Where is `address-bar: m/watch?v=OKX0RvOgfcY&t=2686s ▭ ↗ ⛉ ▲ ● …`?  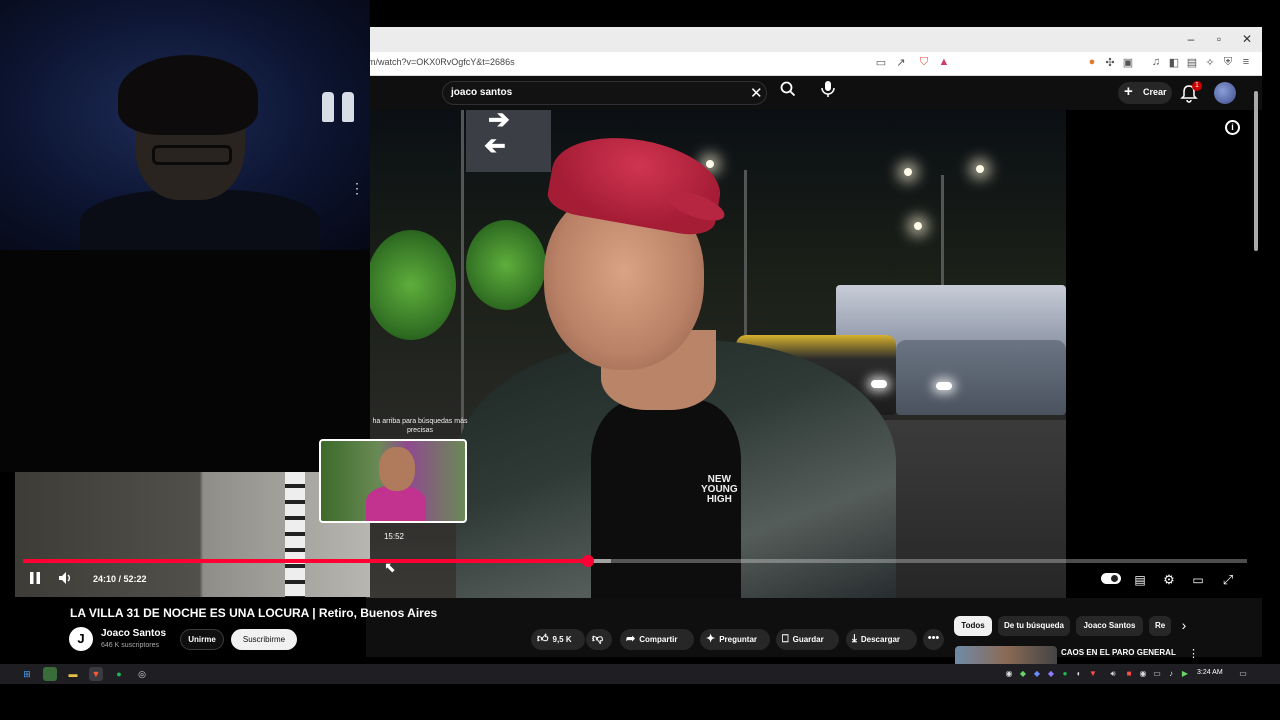 address-bar: m/watch?v=OKX0RvOgfcY&t=2686s ▭ ↗ ⛉ ▲ ● … is located at coordinates (814, 64).